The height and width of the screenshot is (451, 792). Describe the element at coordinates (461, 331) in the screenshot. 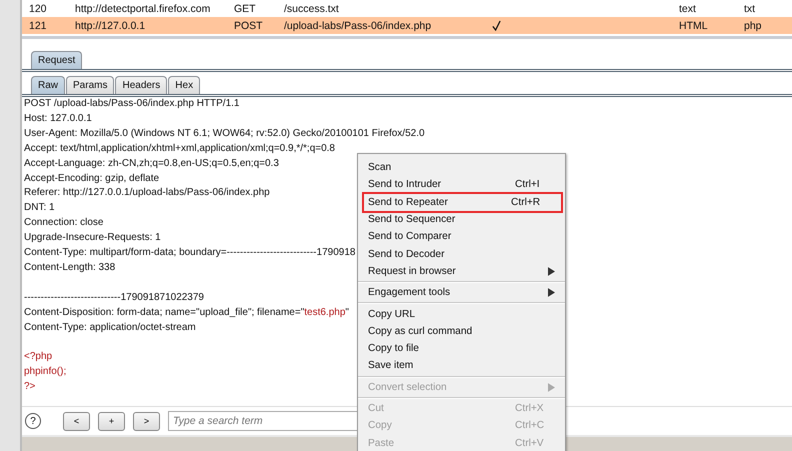

I see `menu-item: Copy as curl command` at that location.